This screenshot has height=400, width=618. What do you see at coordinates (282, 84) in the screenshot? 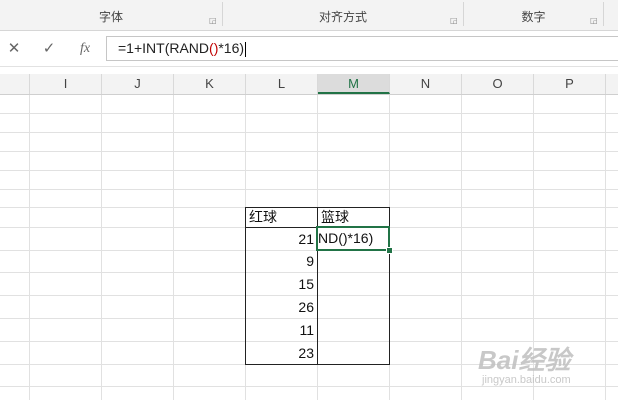
I see `column-header-l: L` at bounding box center [282, 84].